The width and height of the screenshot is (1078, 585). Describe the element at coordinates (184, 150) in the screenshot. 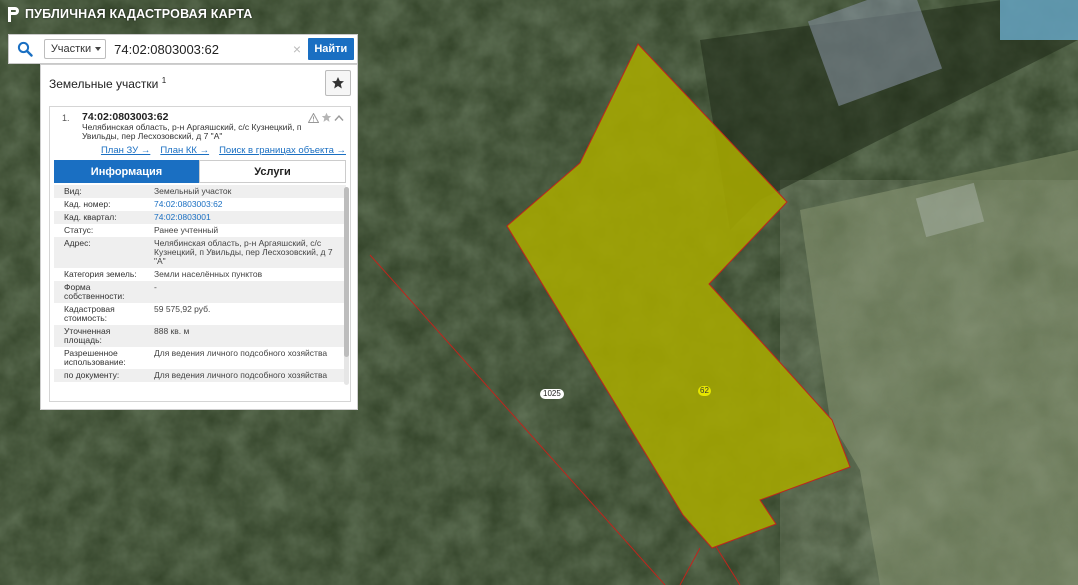

I see `link-plan-kk: План КК →` at that location.